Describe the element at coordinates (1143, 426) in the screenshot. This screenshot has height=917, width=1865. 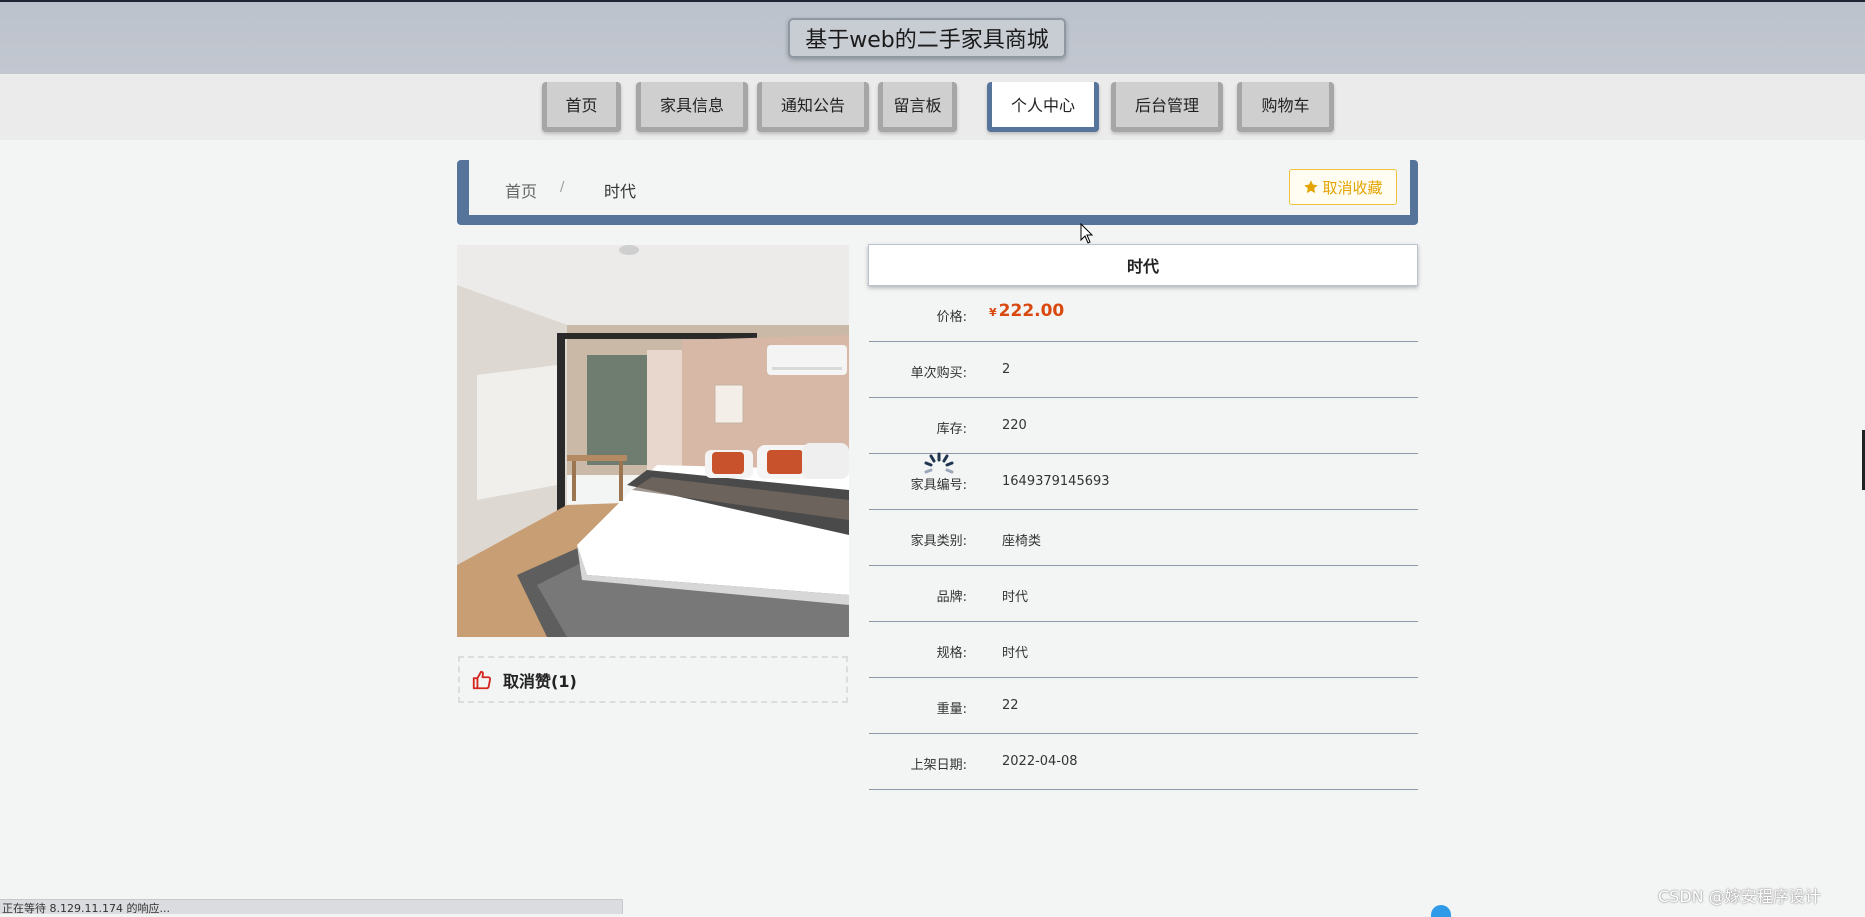
I see `detail-row-stock: 库存: 220` at that location.